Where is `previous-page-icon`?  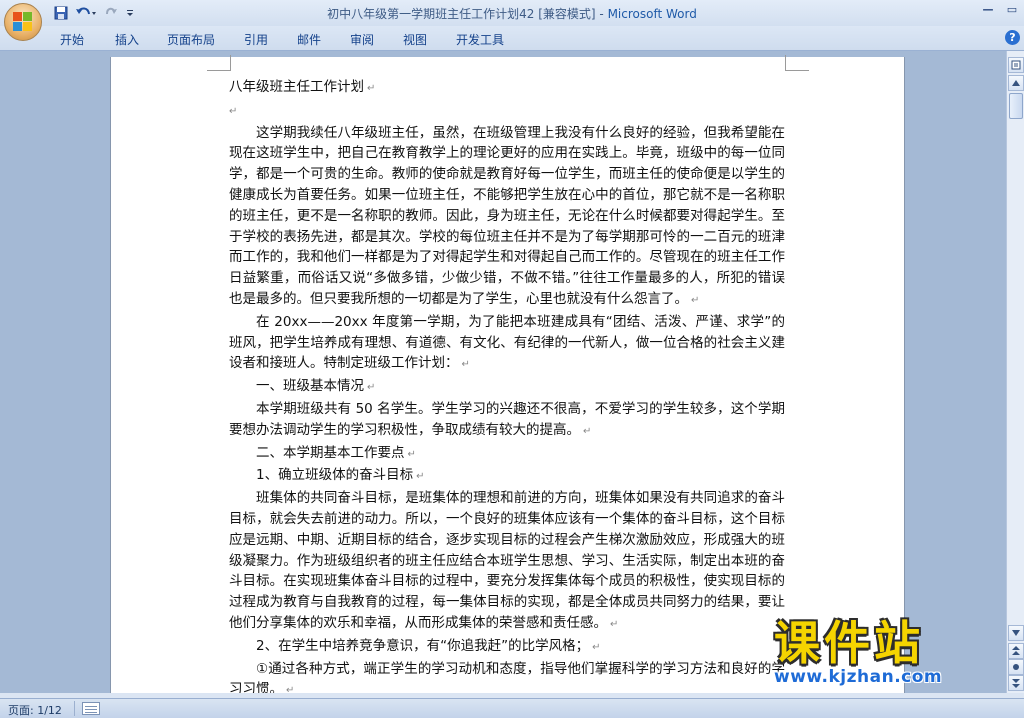 previous-page-icon is located at coordinates (1016, 651).